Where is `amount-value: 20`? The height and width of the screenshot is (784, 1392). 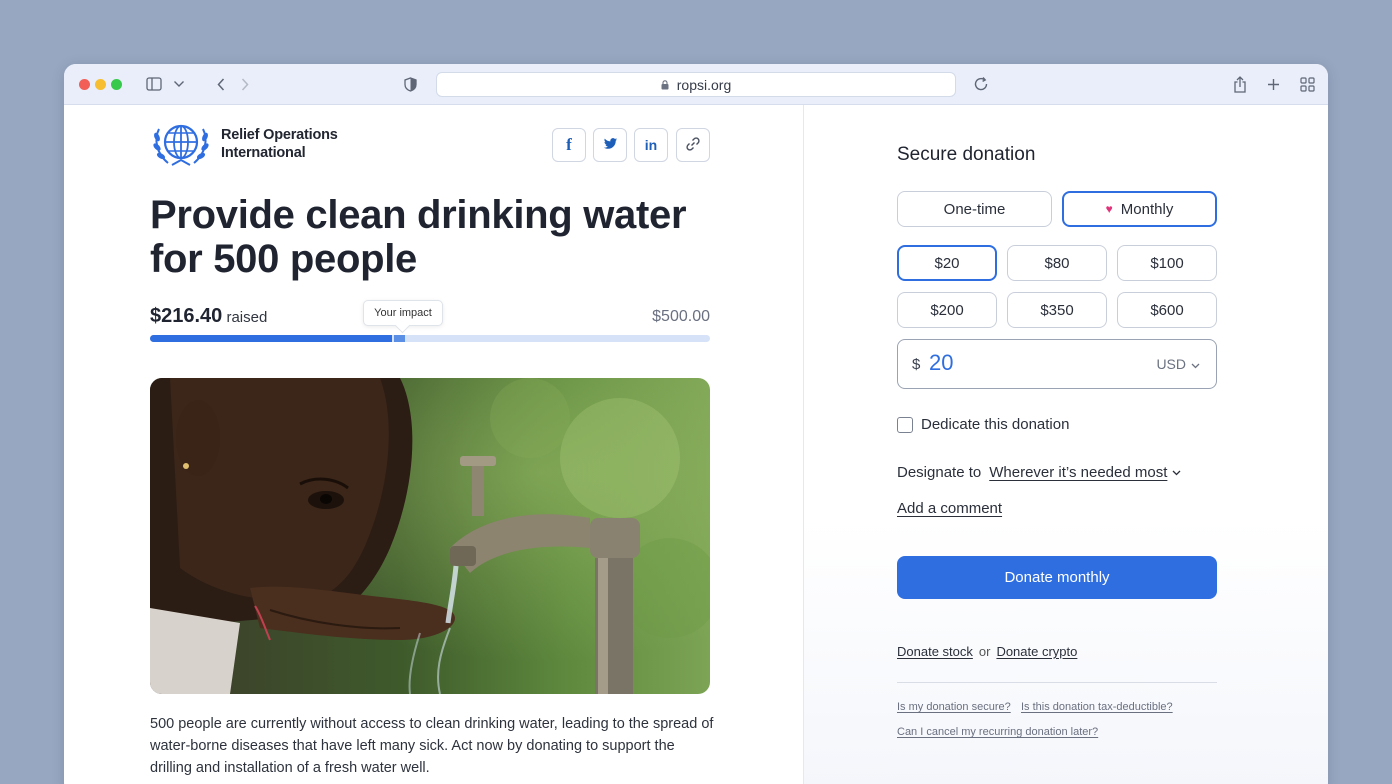
amount-value: 20 is located at coordinates (941, 363).